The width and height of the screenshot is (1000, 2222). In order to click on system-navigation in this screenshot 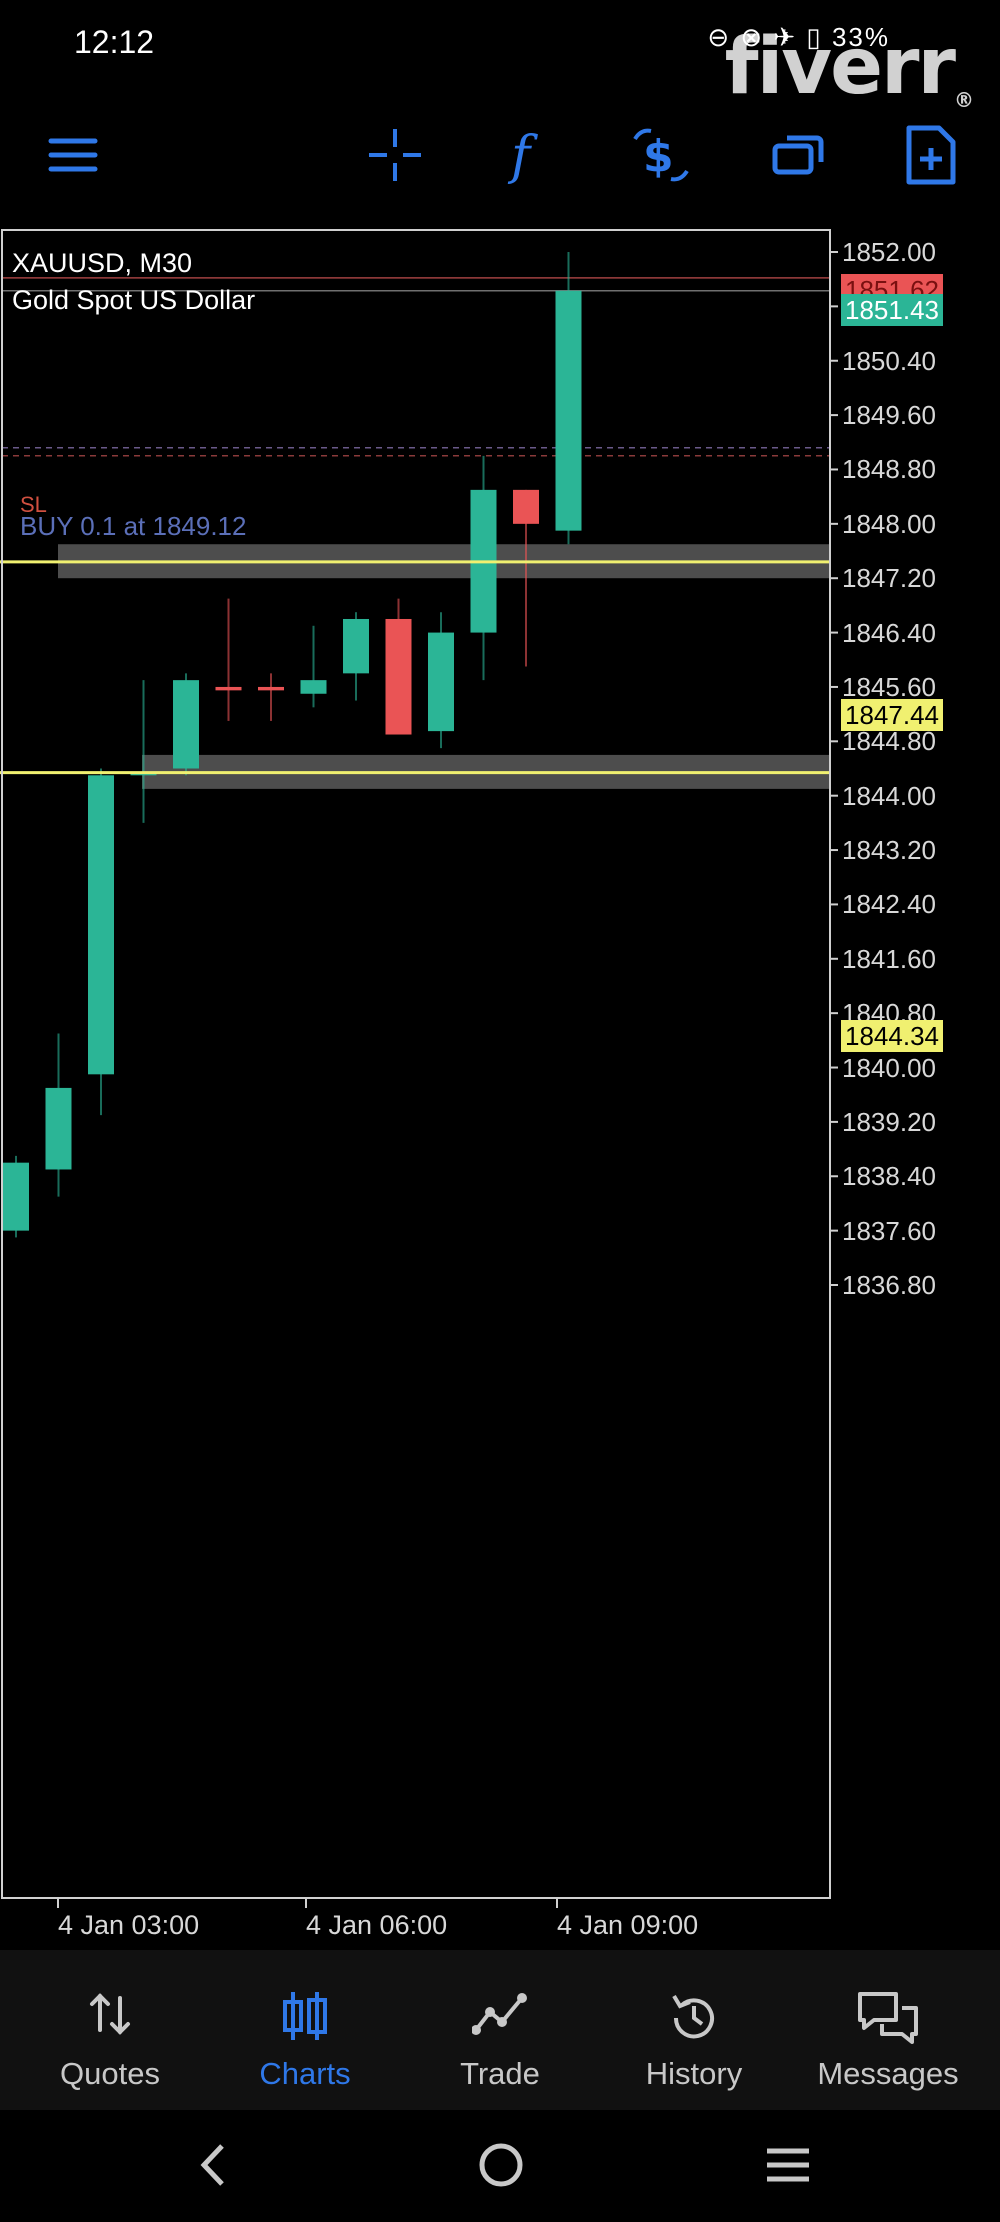, I will do `click(500, 2166)`.